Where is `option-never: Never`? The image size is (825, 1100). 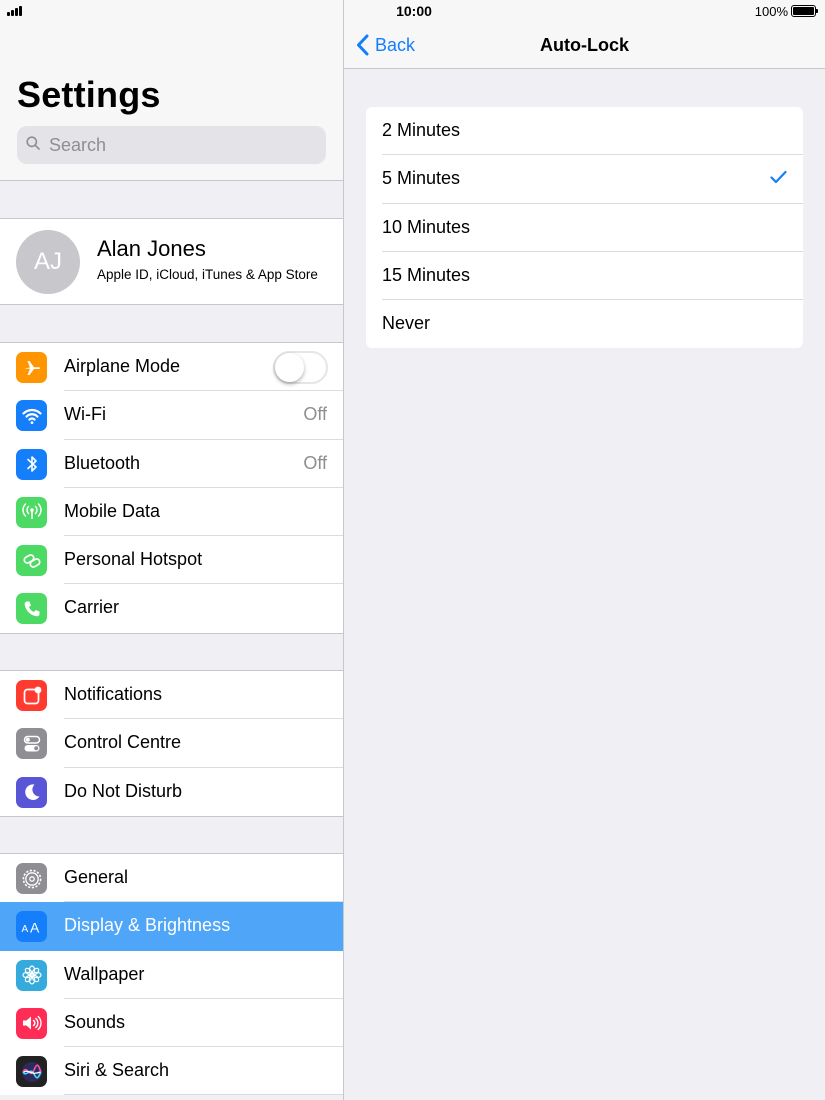 option-never: Never is located at coordinates (584, 324).